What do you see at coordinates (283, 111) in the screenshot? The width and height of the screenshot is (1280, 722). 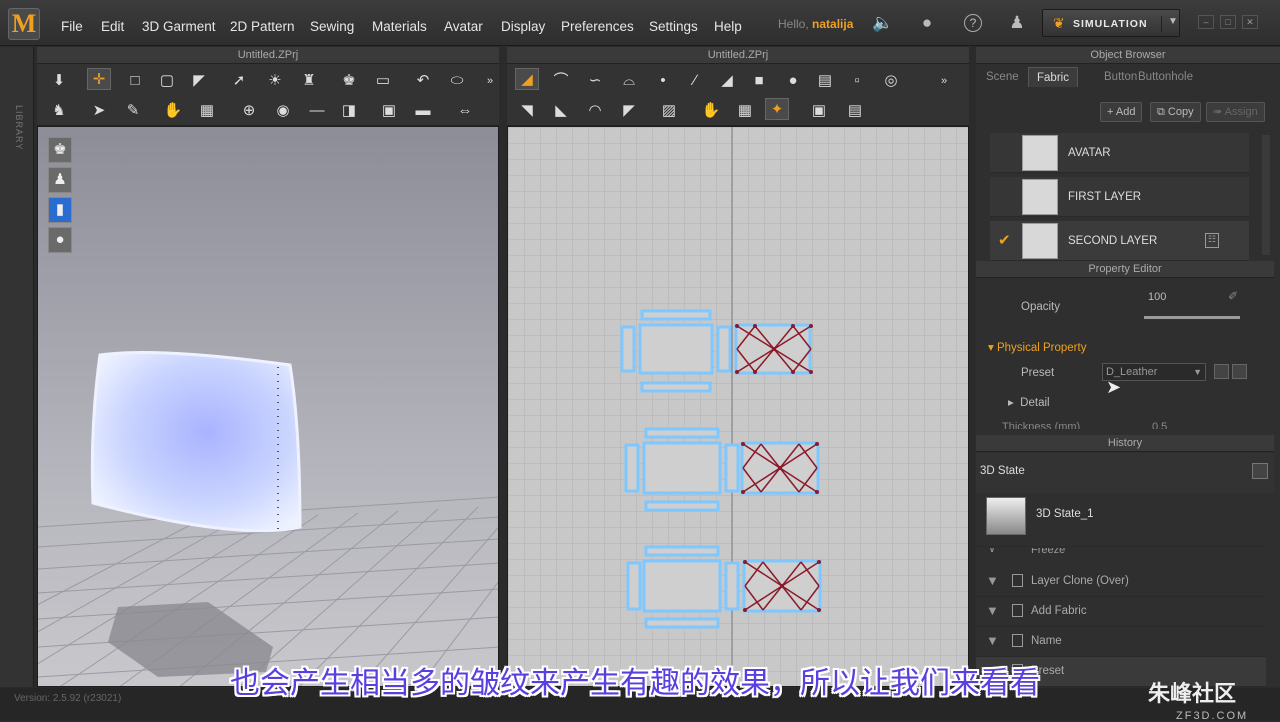 I see `button-icon: ◉` at bounding box center [283, 111].